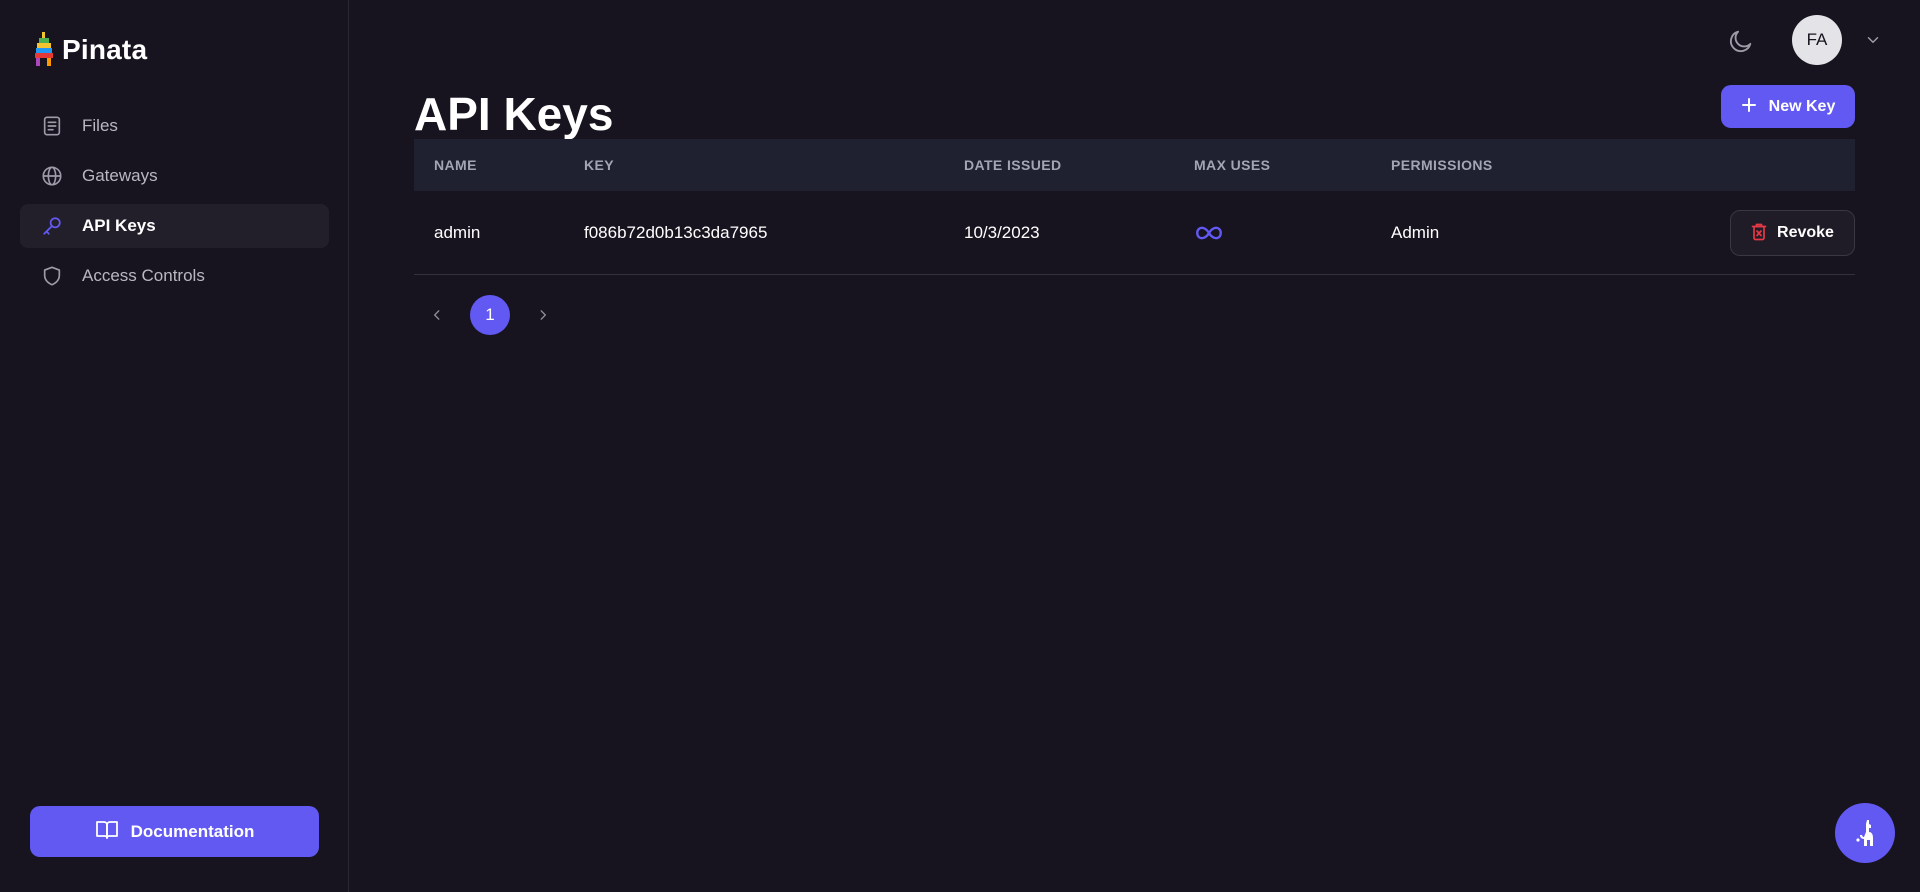 The width and height of the screenshot is (1920, 892). I want to click on cell-date-issued: 10/3/2023, so click(1002, 232).